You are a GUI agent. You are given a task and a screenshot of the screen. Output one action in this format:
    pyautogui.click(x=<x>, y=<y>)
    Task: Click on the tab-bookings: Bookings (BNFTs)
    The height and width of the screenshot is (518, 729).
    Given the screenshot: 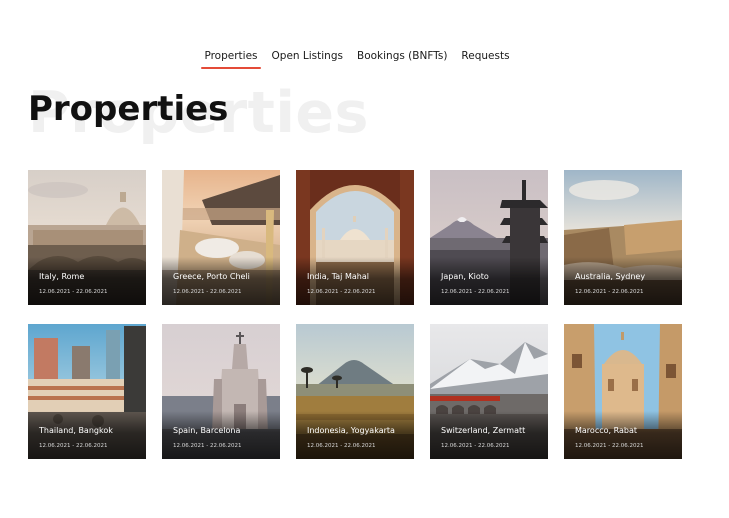 What is the action you would take?
    pyautogui.click(x=402, y=56)
    